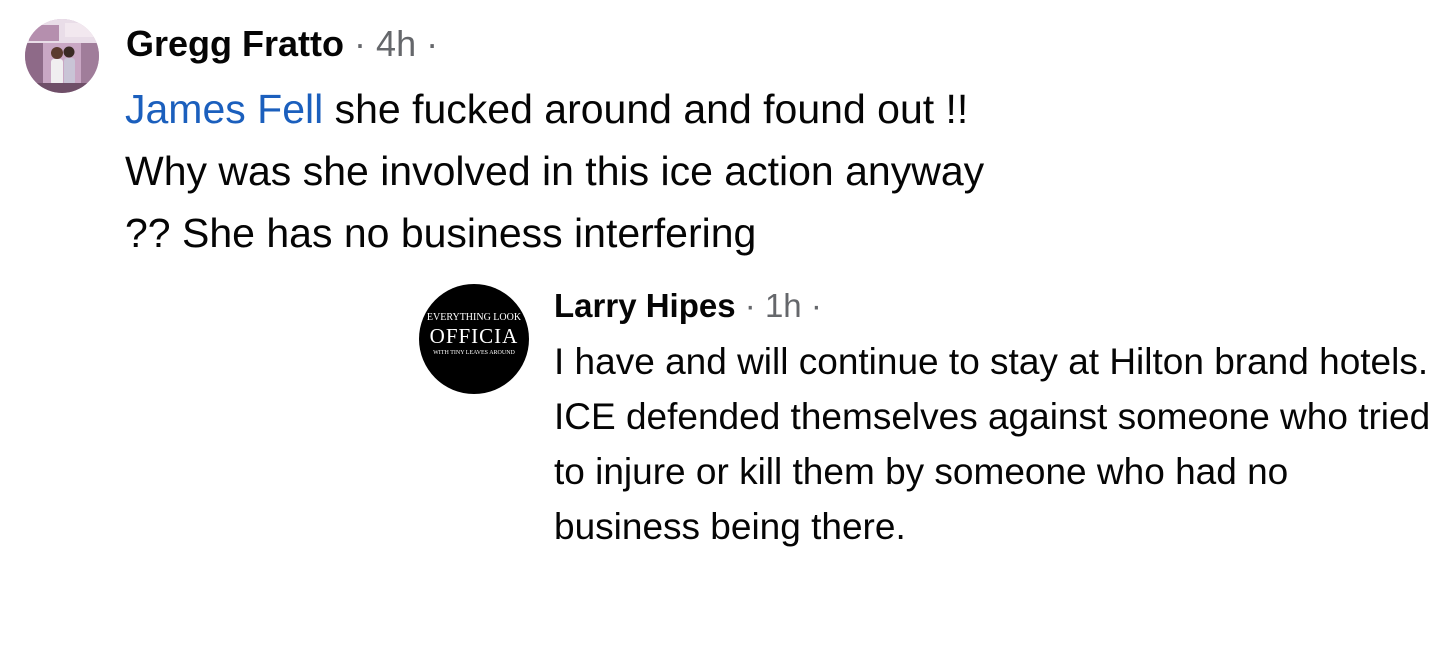 This screenshot has height=672, width=1456. I want to click on comment-author: Gregg Fratto, so click(235, 43).